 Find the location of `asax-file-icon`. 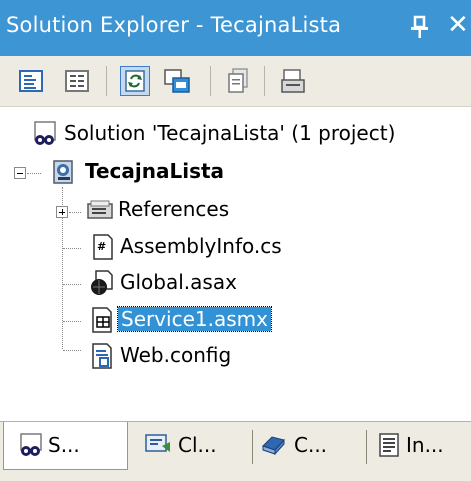

asax-file-icon is located at coordinates (101, 283).